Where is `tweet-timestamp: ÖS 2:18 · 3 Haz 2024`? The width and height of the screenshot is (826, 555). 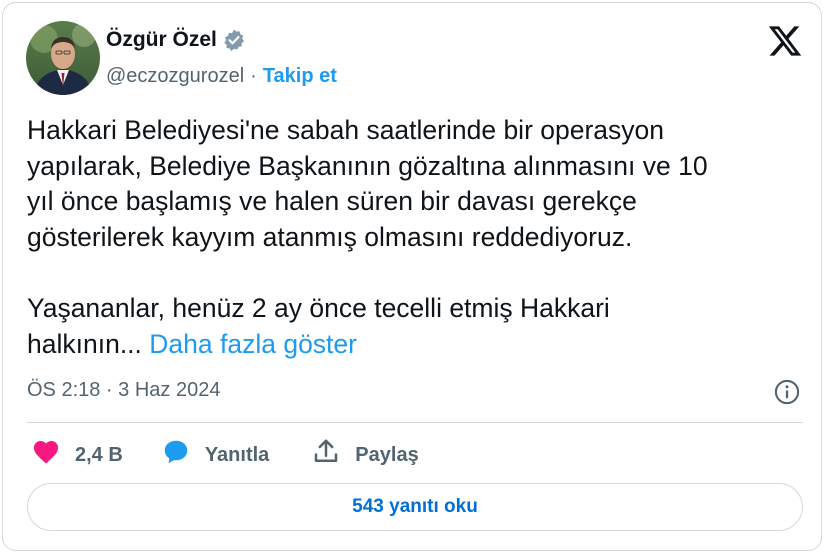
tweet-timestamp: ÖS 2:18 · 3 Haz 2024 is located at coordinates (123, 390).